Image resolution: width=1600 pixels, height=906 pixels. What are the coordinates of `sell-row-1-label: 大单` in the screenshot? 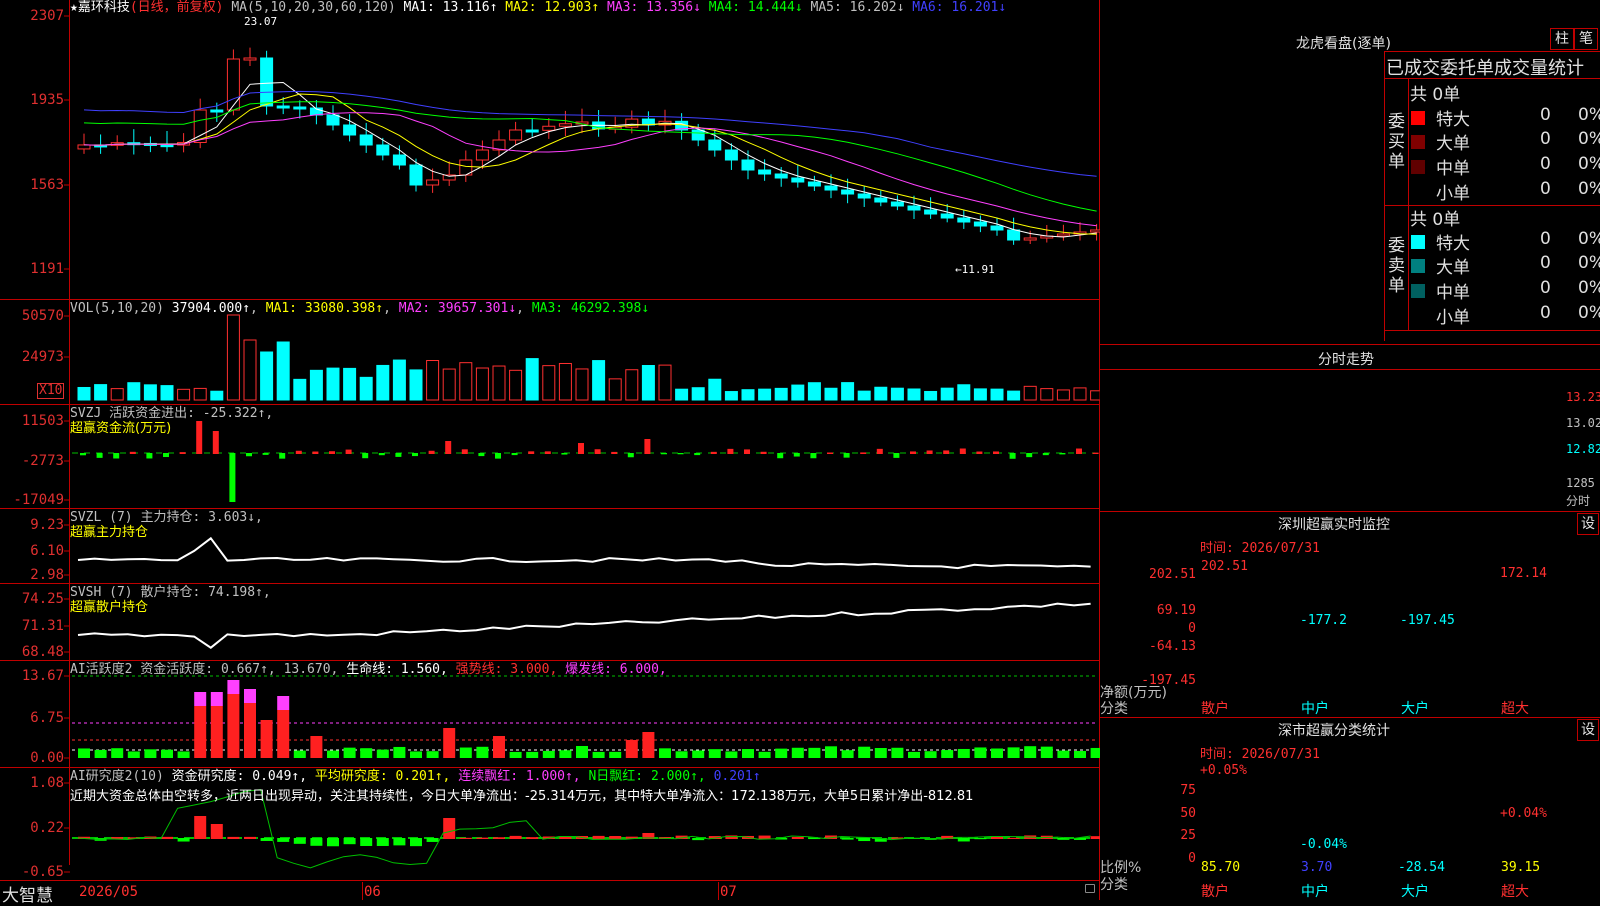 It's located at (1453, 268).